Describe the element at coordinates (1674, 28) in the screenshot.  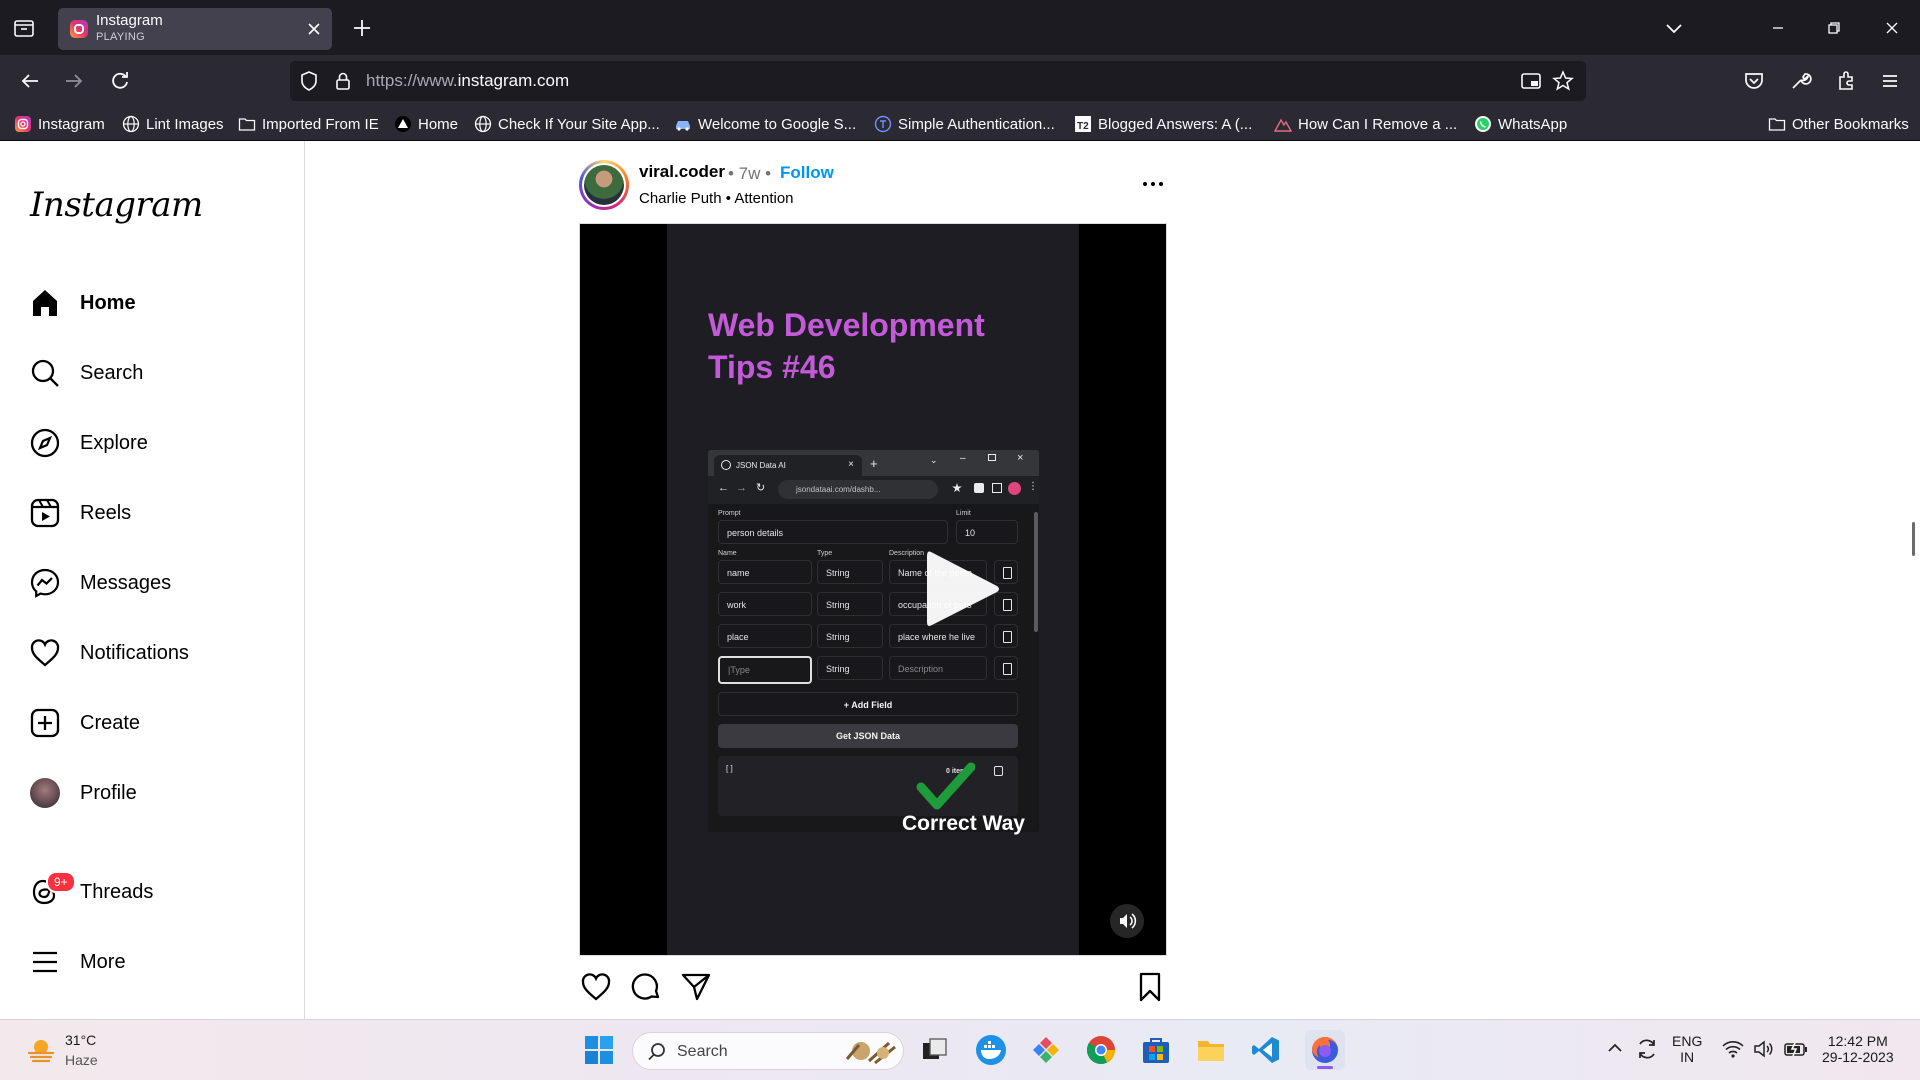
I see `list-all-tabs-icon` at that location.